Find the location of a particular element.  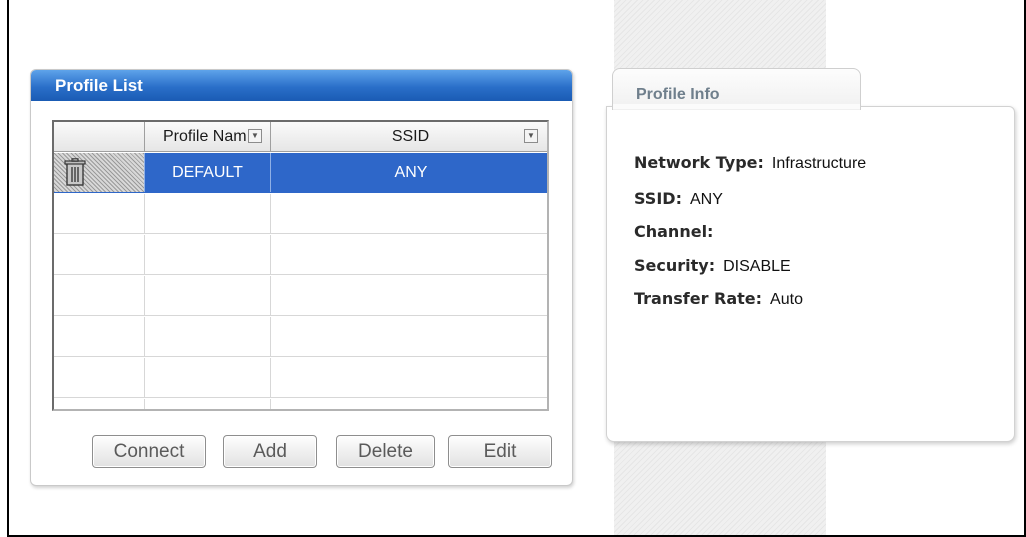

info-transfer-rate: Transfer Rate: Auto is located at coordinates (718, 299).